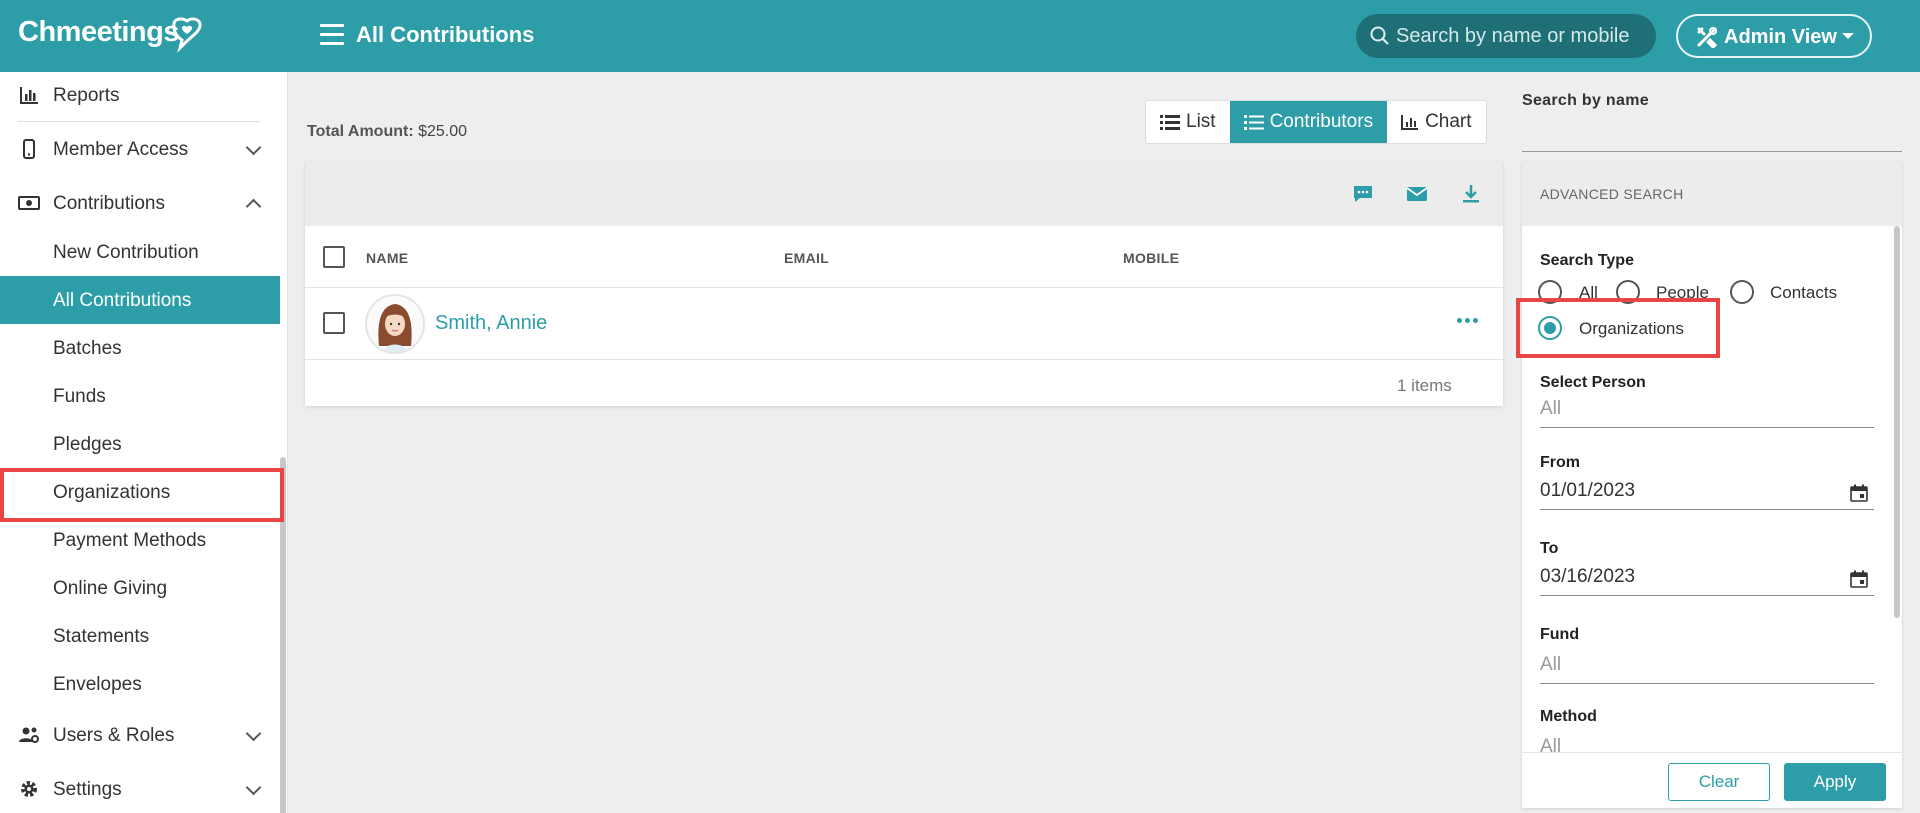 This screenshot has height=813, width=1920. I want to click on view-chart-button: Chart, so click(1436, 122).